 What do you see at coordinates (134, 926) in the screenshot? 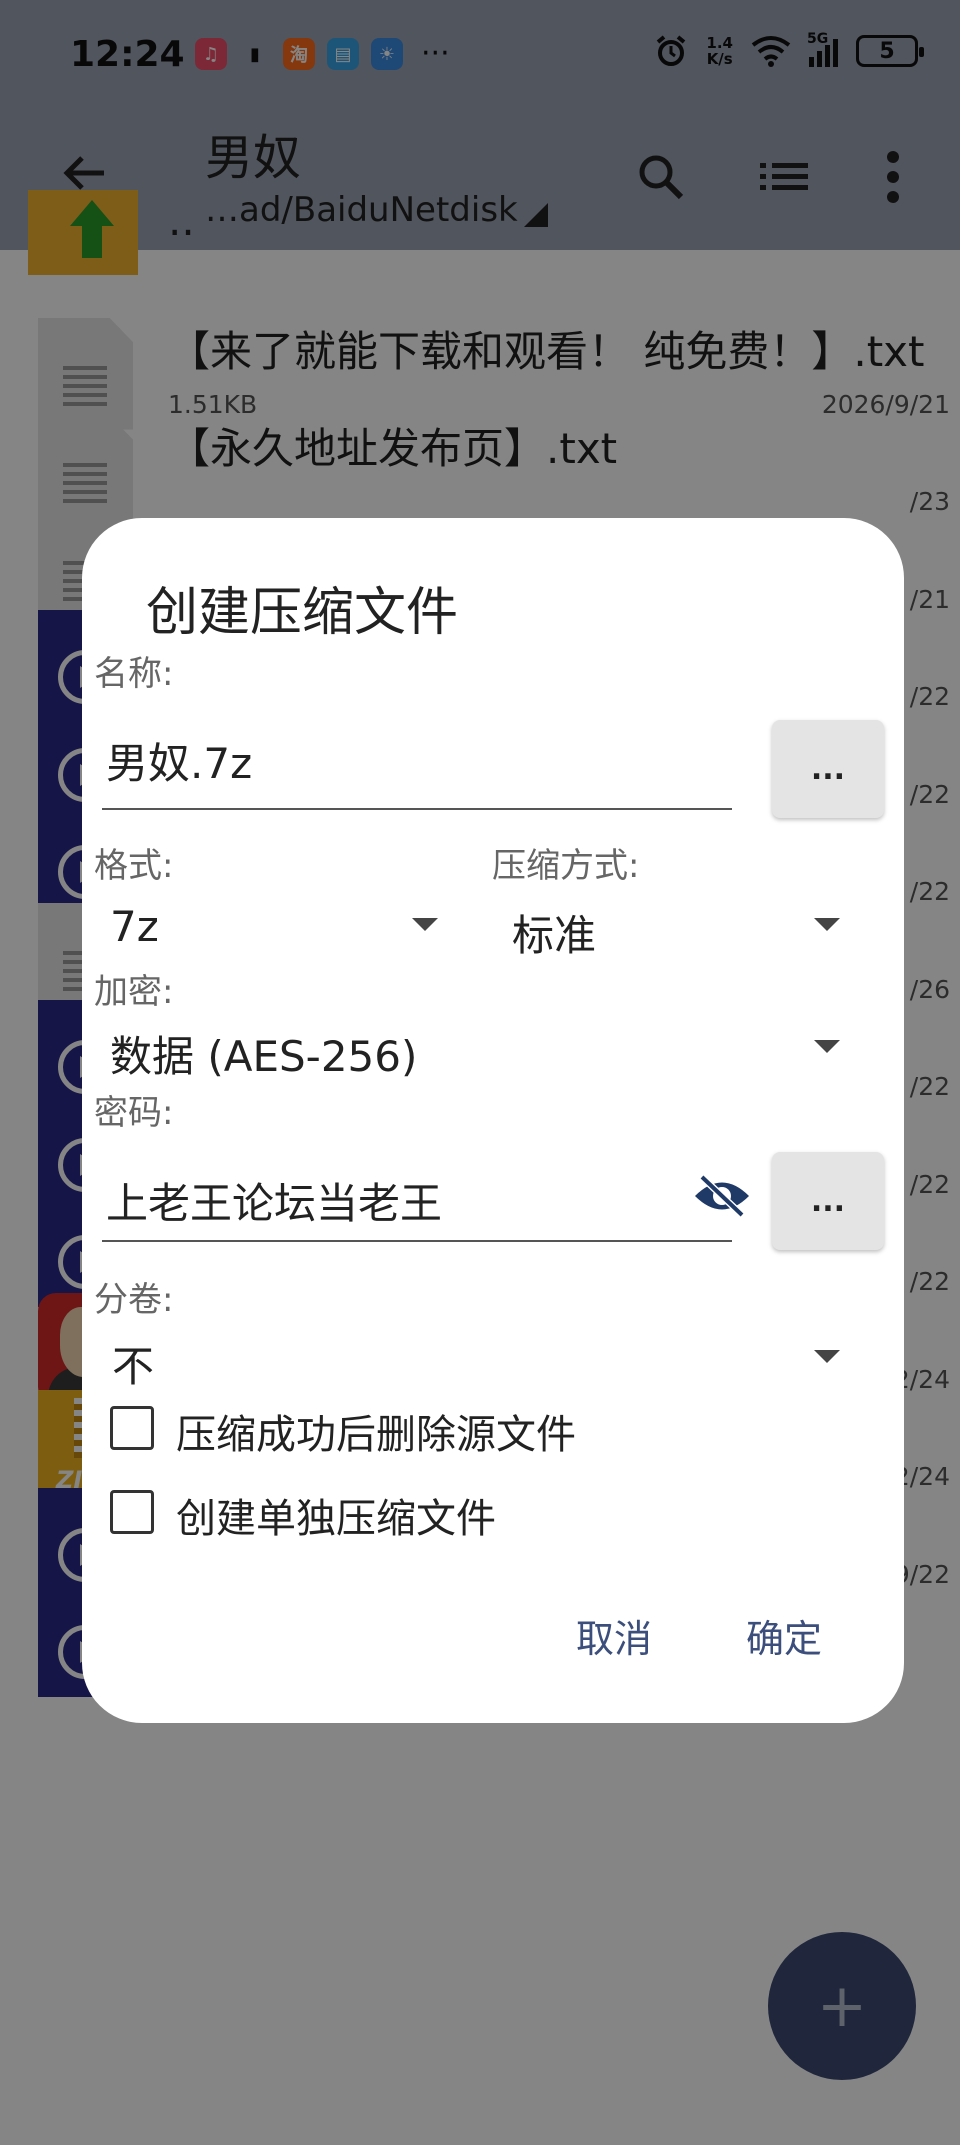
I see `format-select: 7z` at bounding box center [134, 926].